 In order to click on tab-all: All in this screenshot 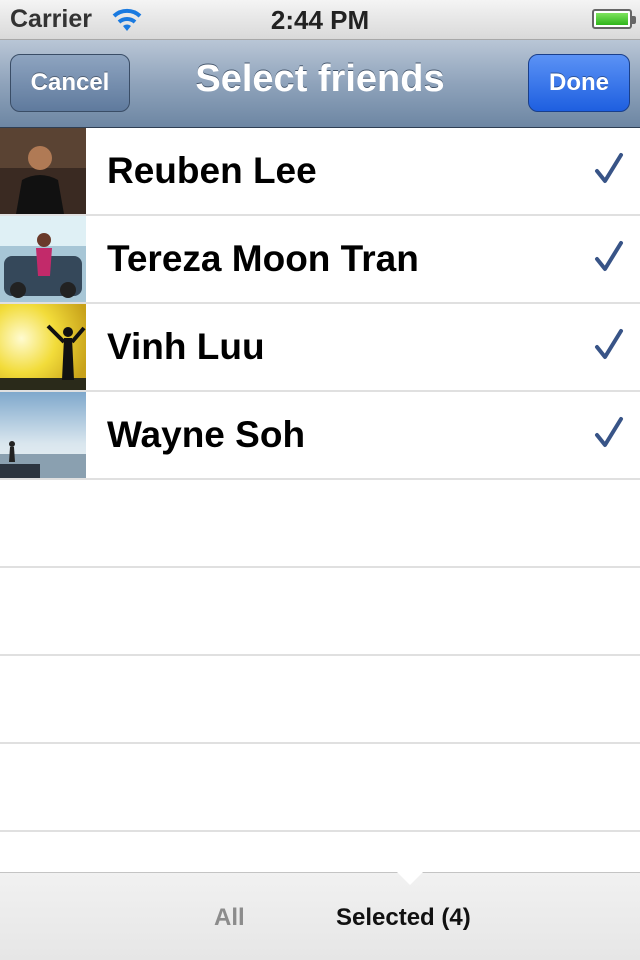, I will do `click(229, 918)`.